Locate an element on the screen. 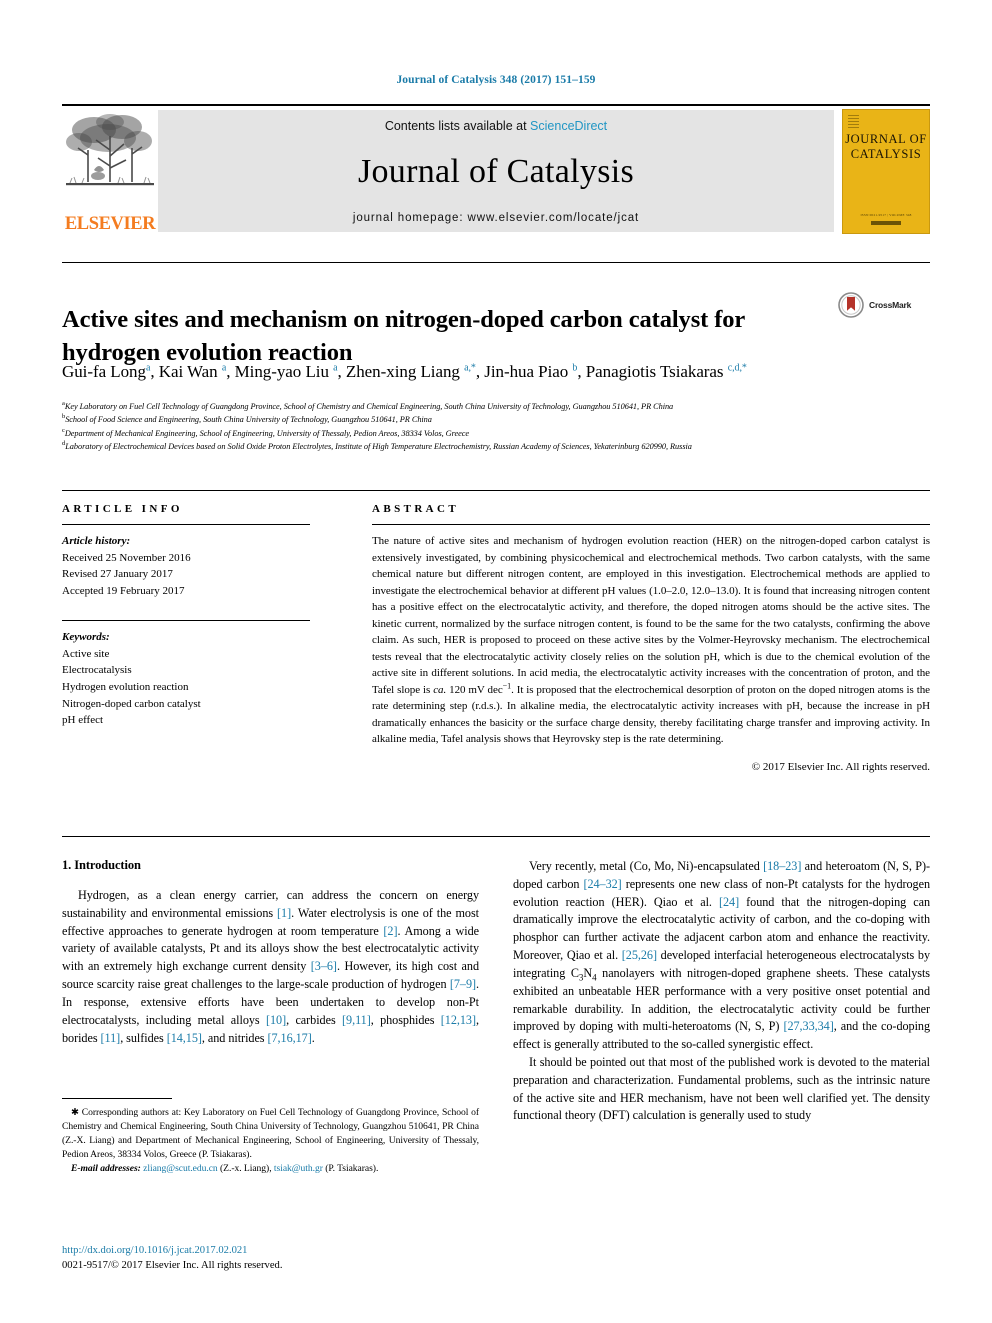 Image resolution: width=992 pixels, height=1323 pixels. cover-footer-bar is located at coordinates (886, 222).